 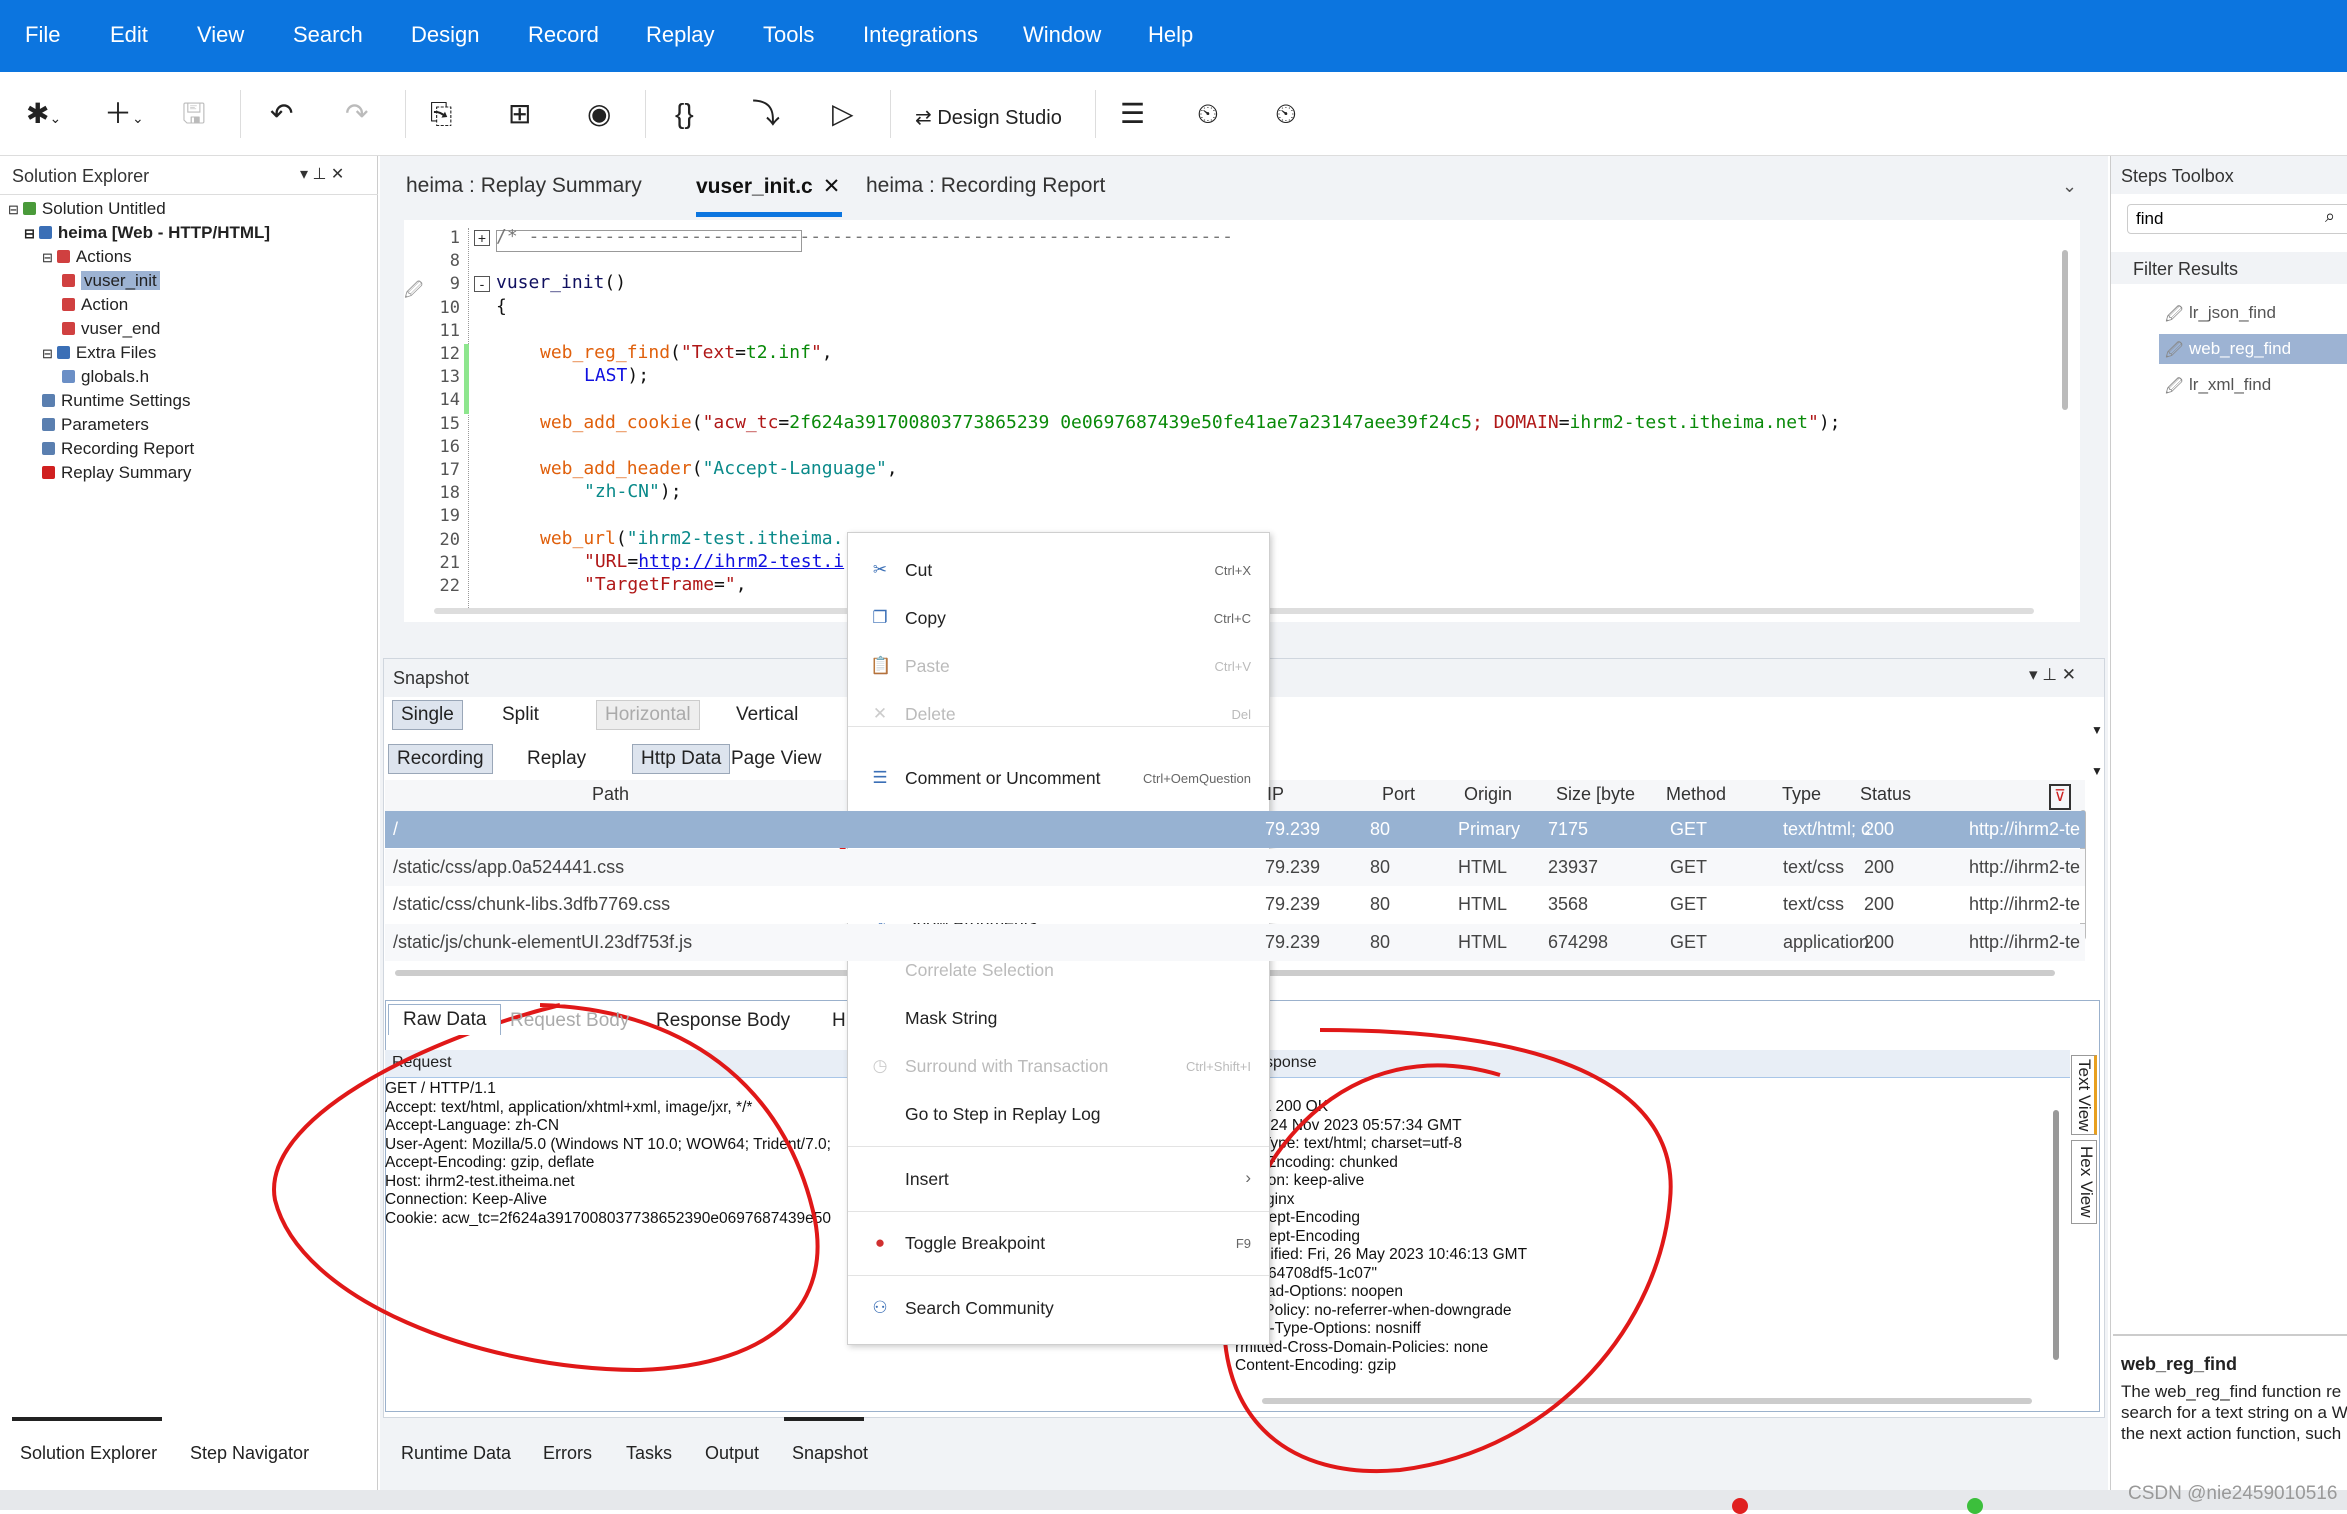 What do you see at coordinates (1058, 1179) in the screenshot?
I see `menu-item-insert: Insert ›` at bounding box center [1058, 1179].